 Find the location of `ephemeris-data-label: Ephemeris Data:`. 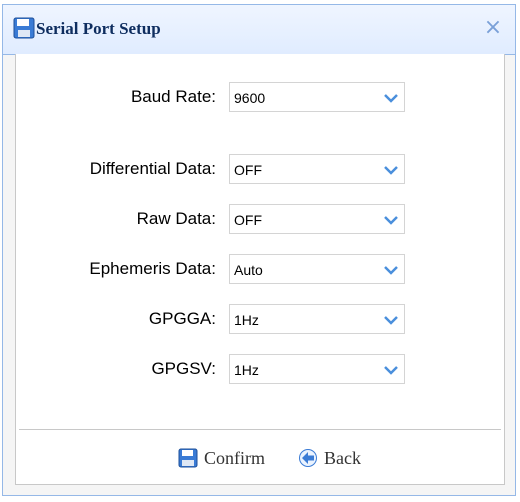

ephemeris-data-label: Ephemeris Data: is located at coordinates (152, 268).